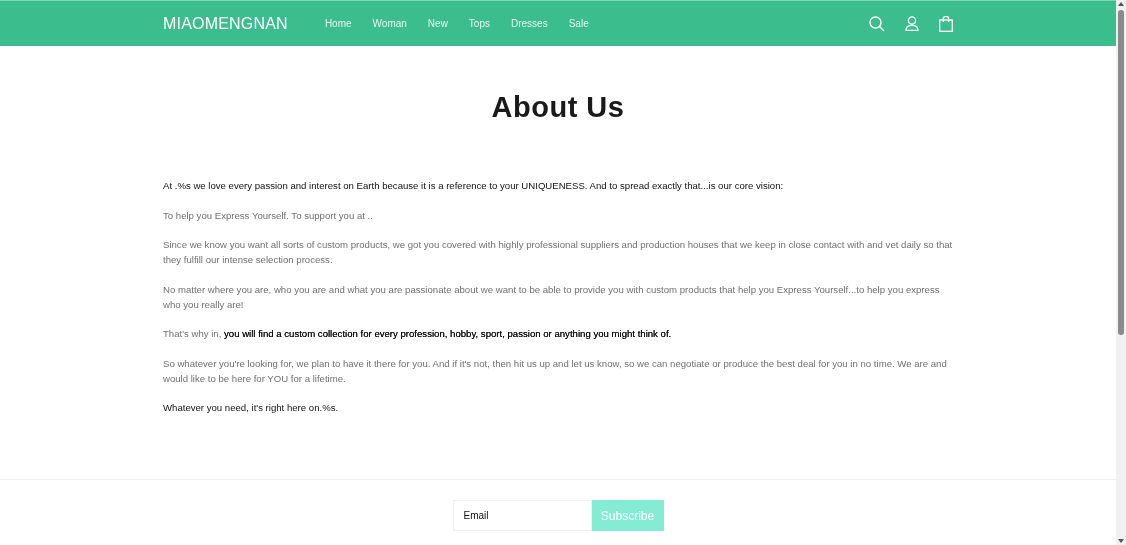 The width and height of the screenshot is (1126, 545). Describe the element at coordinates (437, 23) in the screenshot. I see `nav-link: New` at that location.